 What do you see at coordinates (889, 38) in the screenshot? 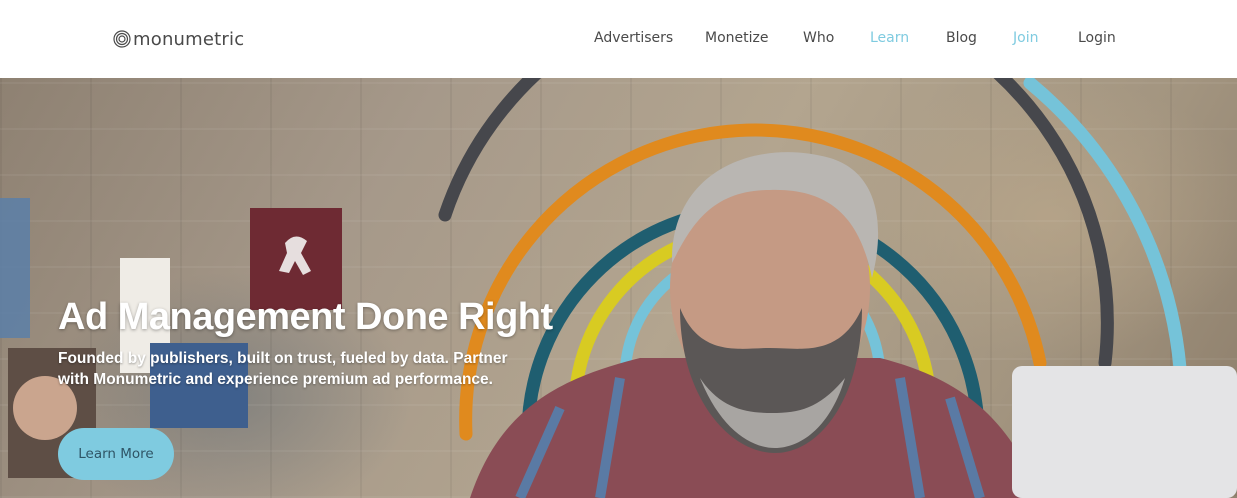
I see `nav-learn: Learn` at bounding box center [889, 38].